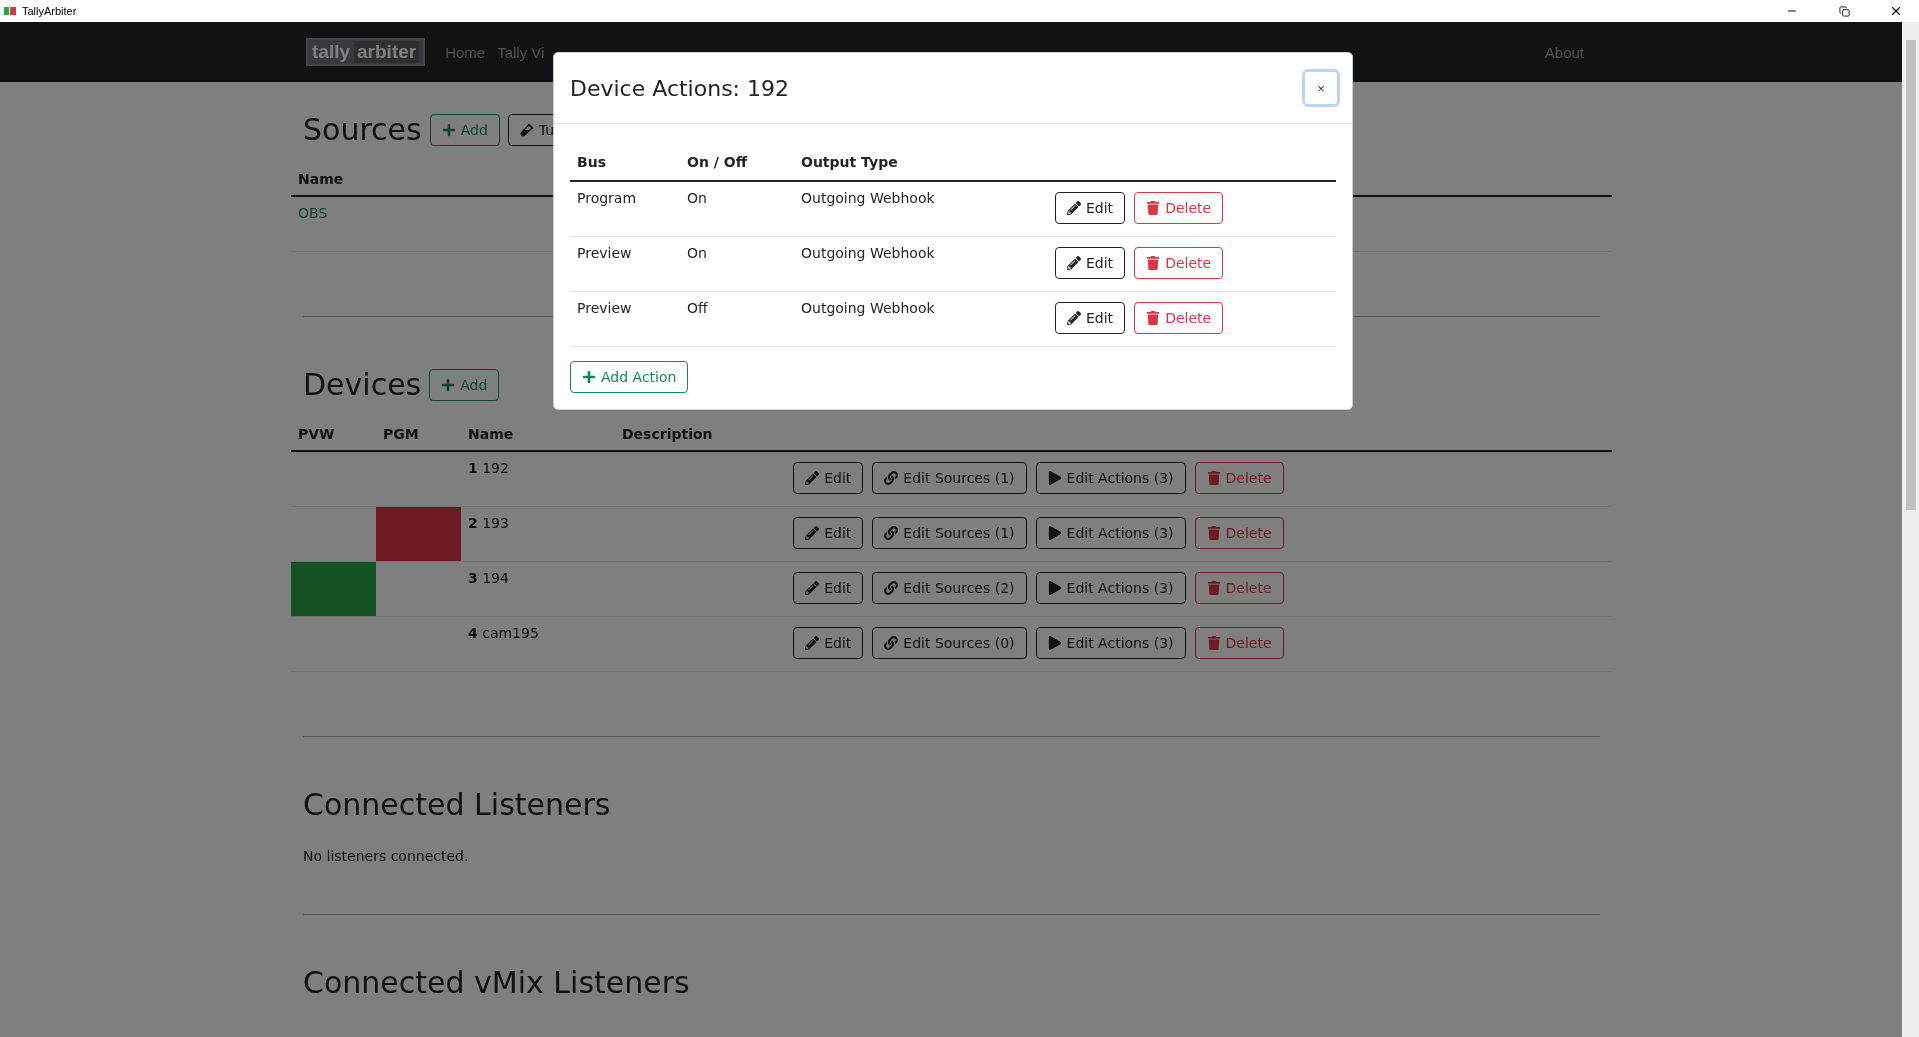 The width and height of the screenshot is (1919, 1037). I want to click on scrollbar, so click(1910, 529).